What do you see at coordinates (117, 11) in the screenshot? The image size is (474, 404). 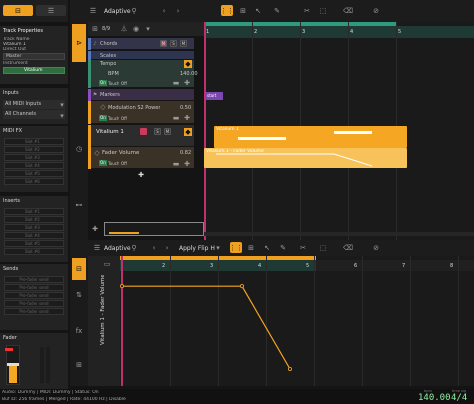 I see `snap-preset-select: Adaptive` at bounding box center [117, 11].